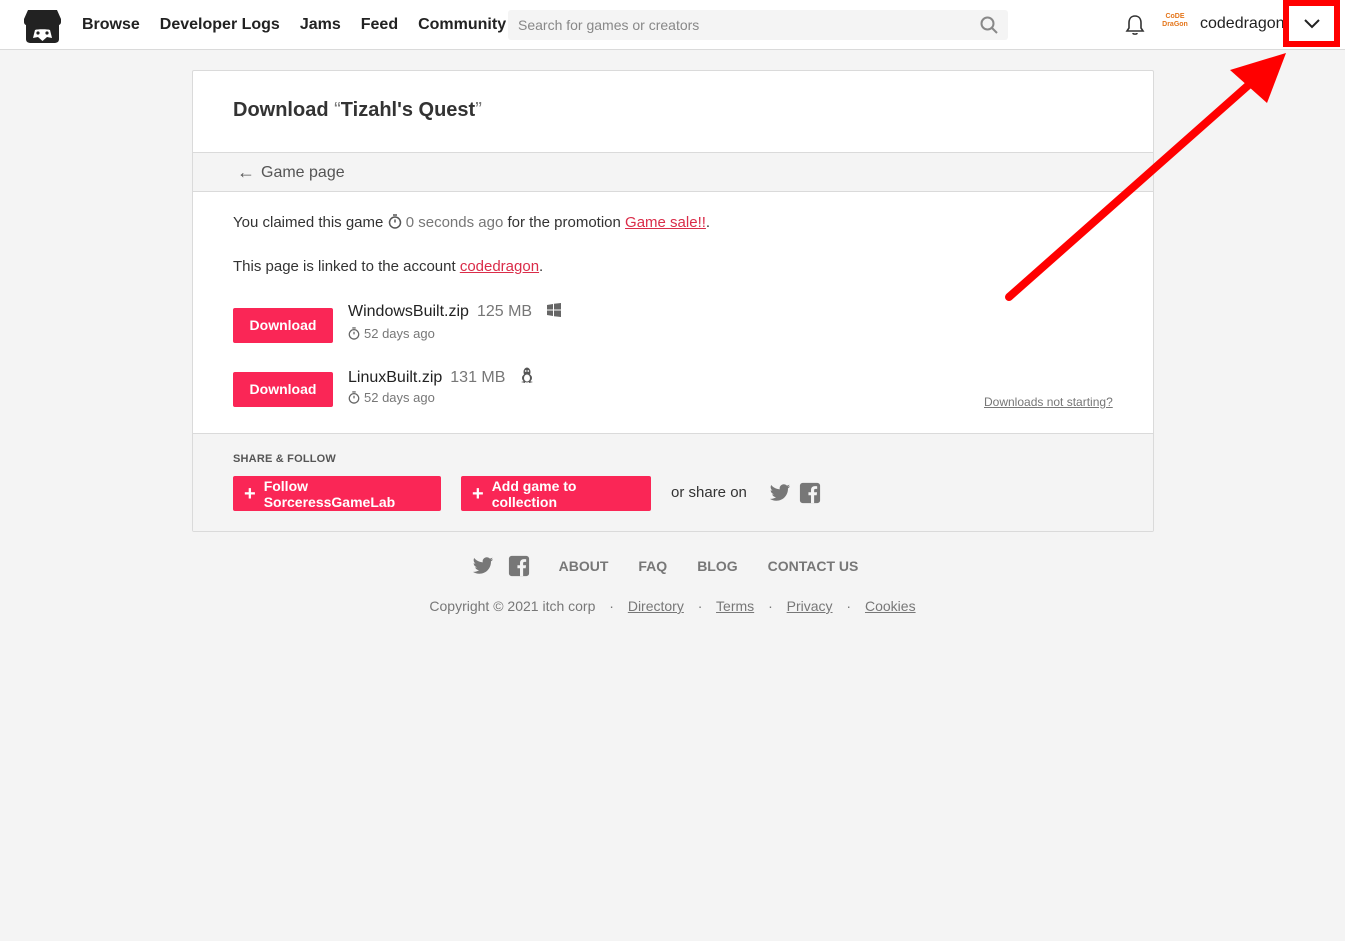 The height and width of the screenshot is (941, 1345). I want to click on file-name: WindowsBuilt.zip, so click(408, 311).